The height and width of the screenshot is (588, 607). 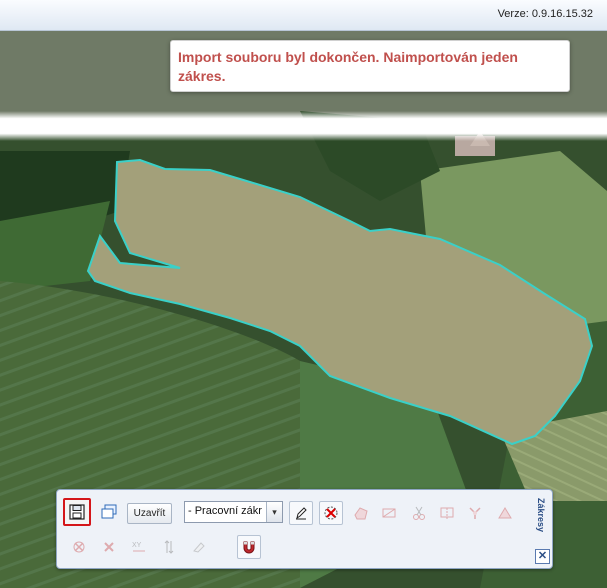 What do you see at coordinates (542, 556) in the screenshot?
I see `close-icon: ✕` at bounding box center [542, 556].